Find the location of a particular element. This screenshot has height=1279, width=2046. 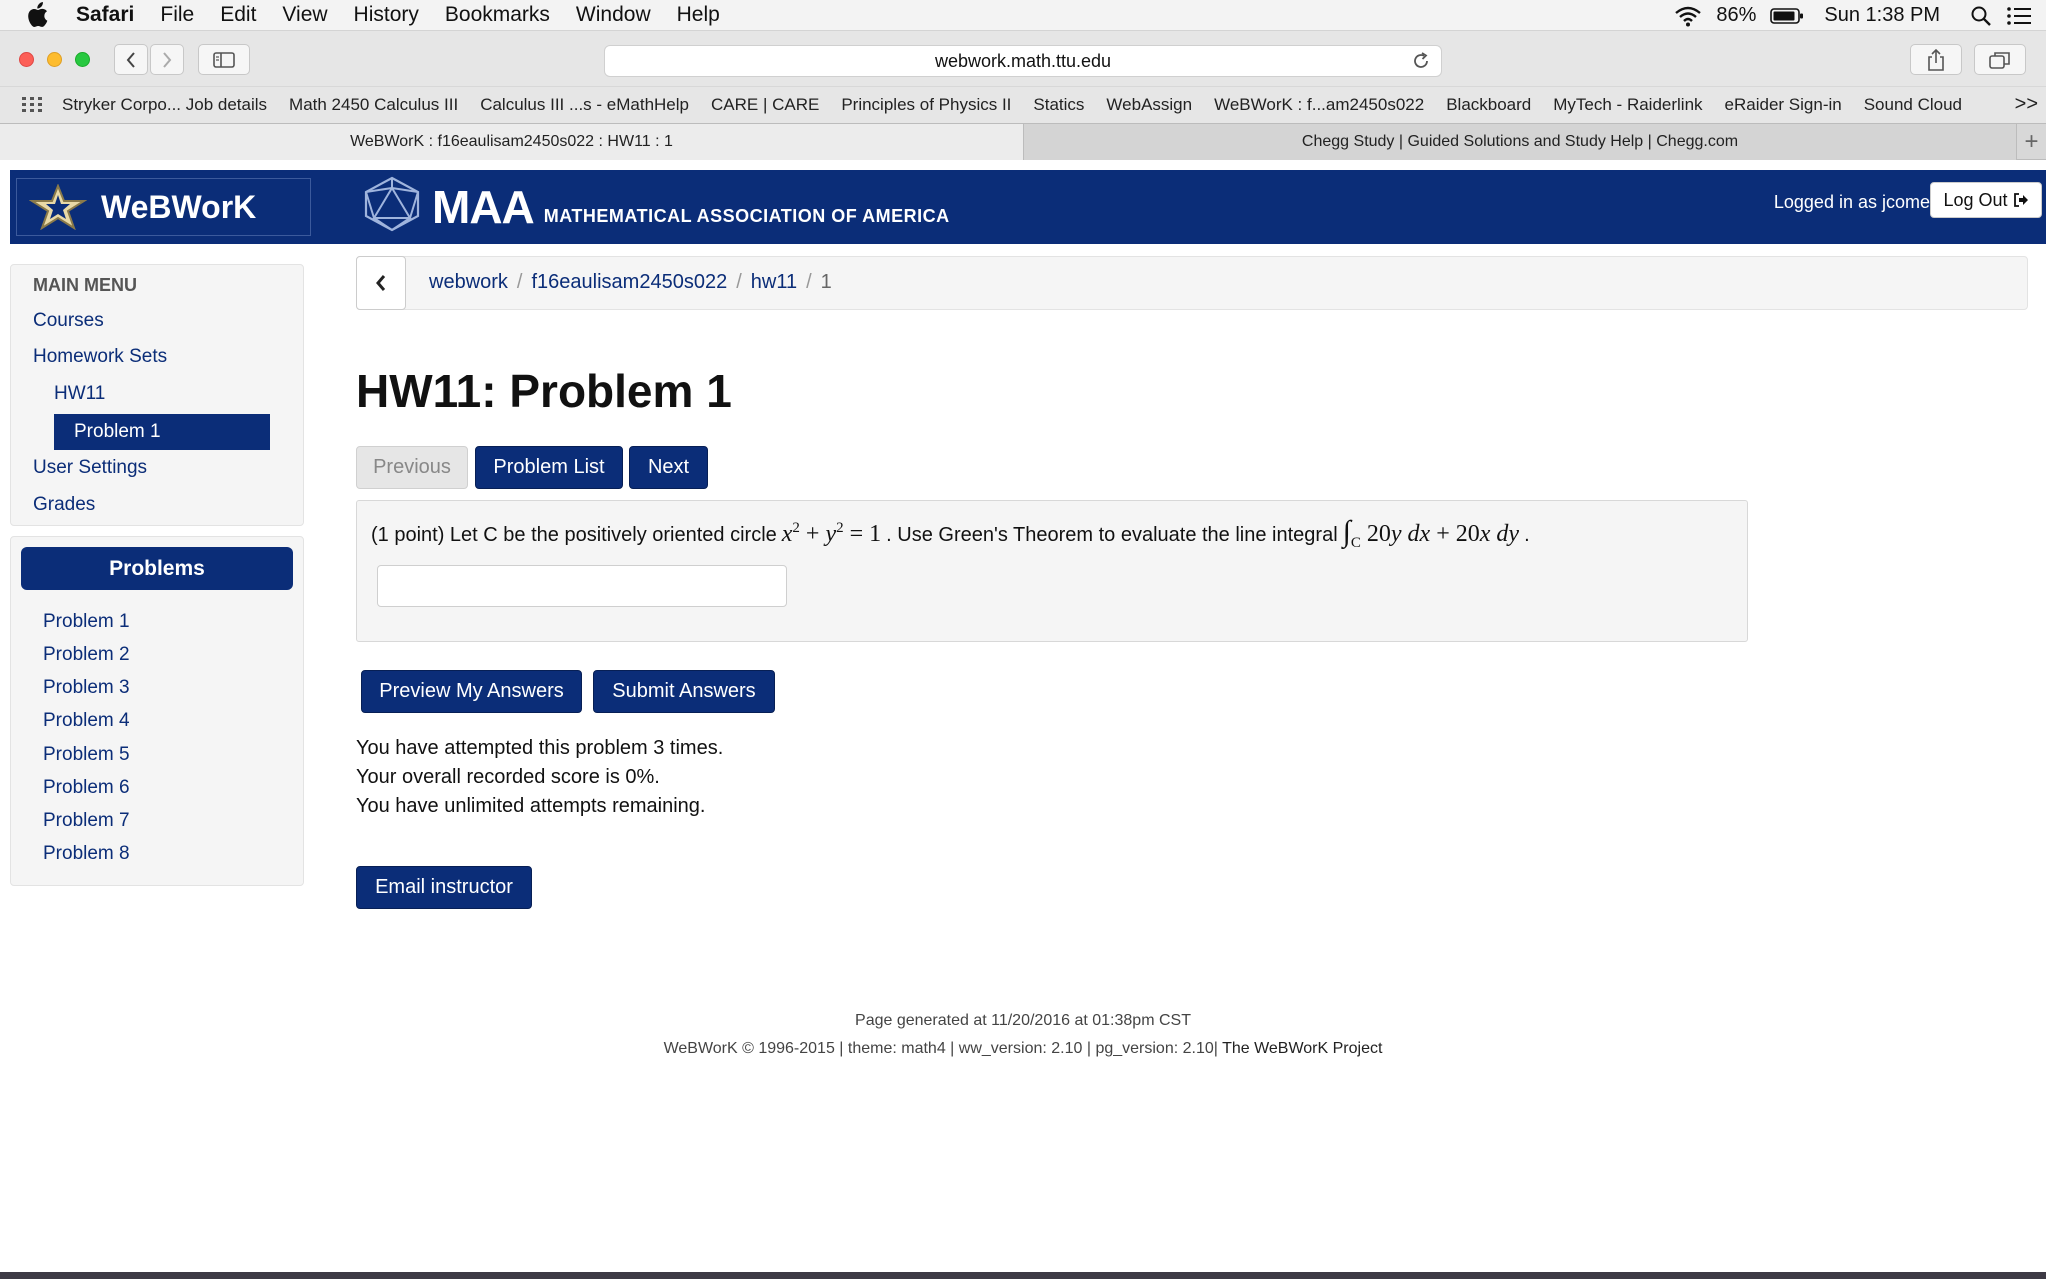

line-integral-expression: ∫C 20y dx + 20x dy is located at coordinates (1431, 533).